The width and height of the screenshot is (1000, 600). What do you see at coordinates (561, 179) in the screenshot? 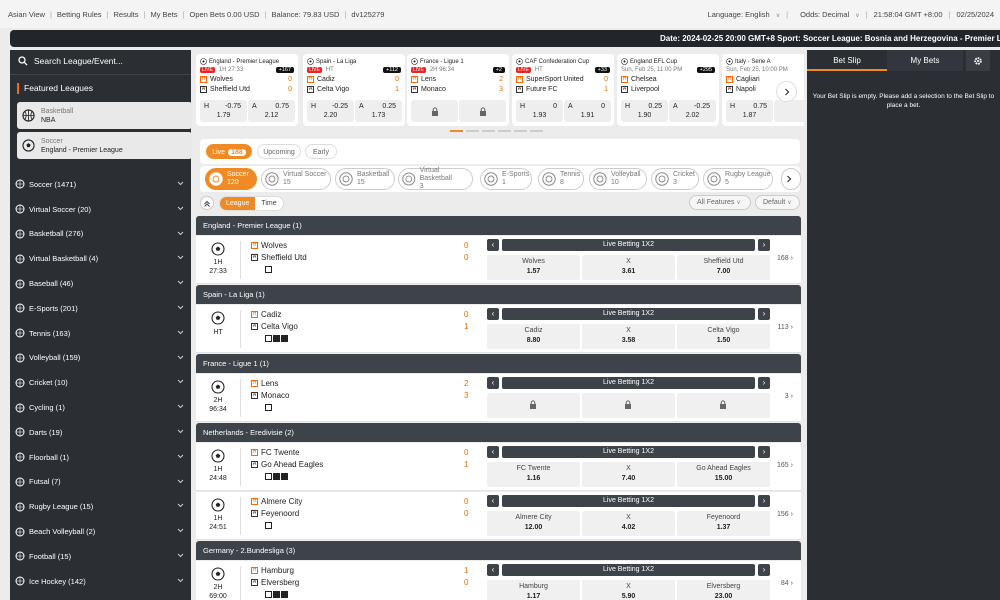
I see `sport-tab: Tennis 8` at bounding box center [561, 179].